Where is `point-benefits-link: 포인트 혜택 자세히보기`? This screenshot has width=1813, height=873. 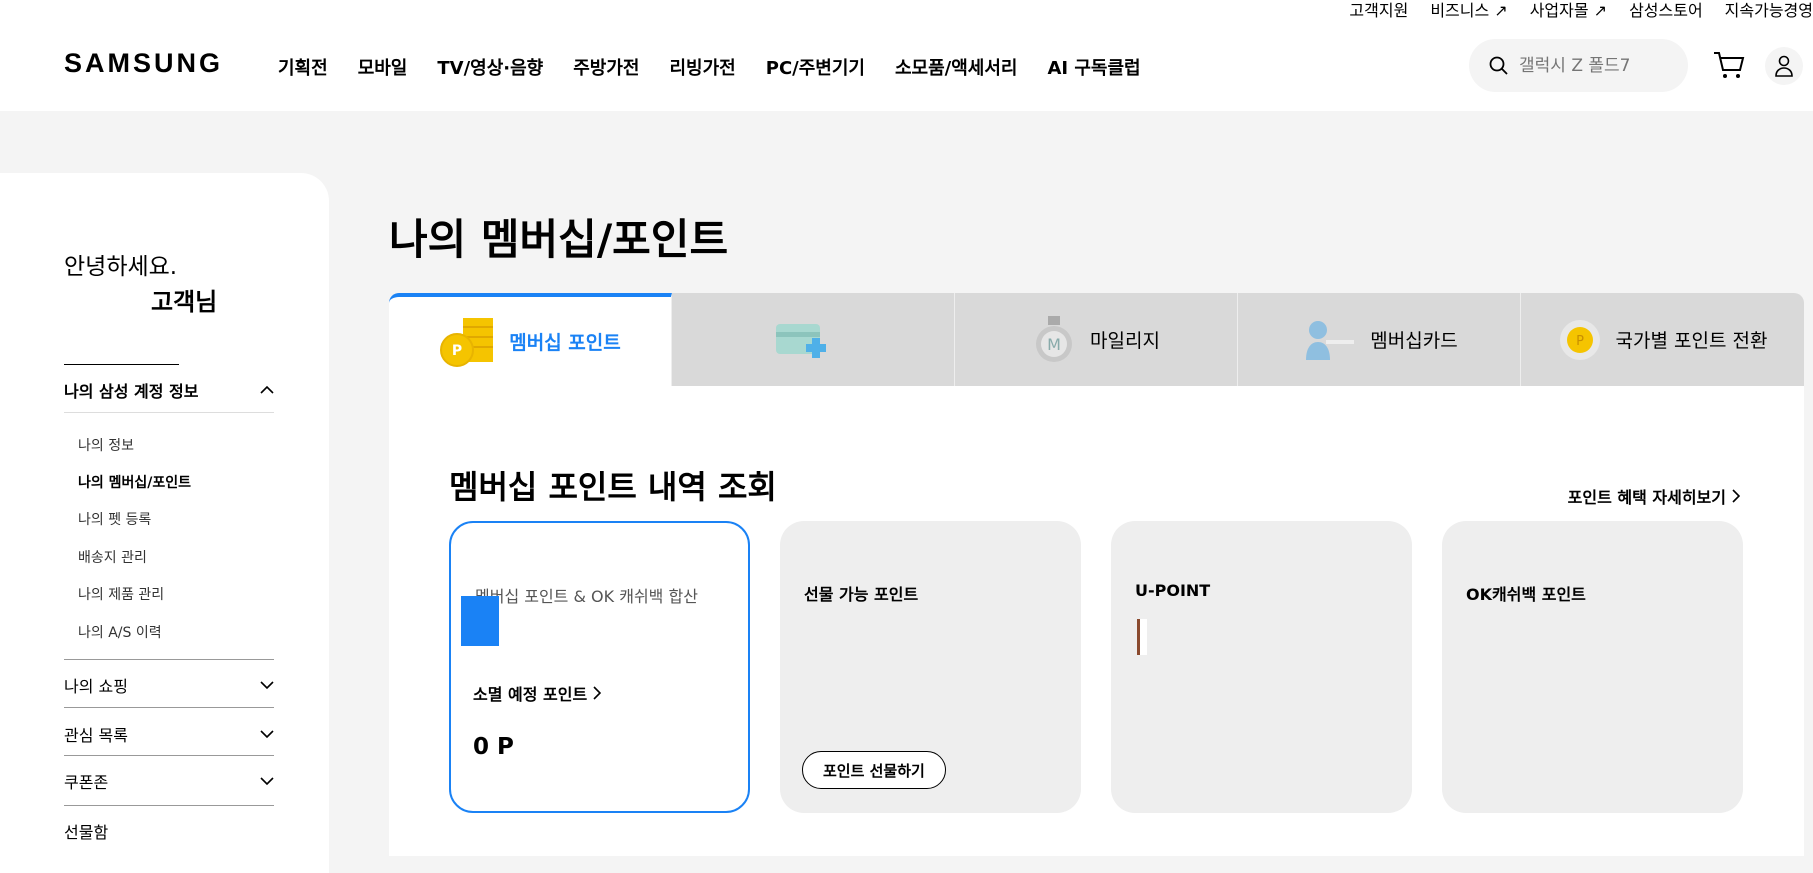
point-benefits-link: 포인트 혜택 자세히보기 is located at coordinates (1654, 496).